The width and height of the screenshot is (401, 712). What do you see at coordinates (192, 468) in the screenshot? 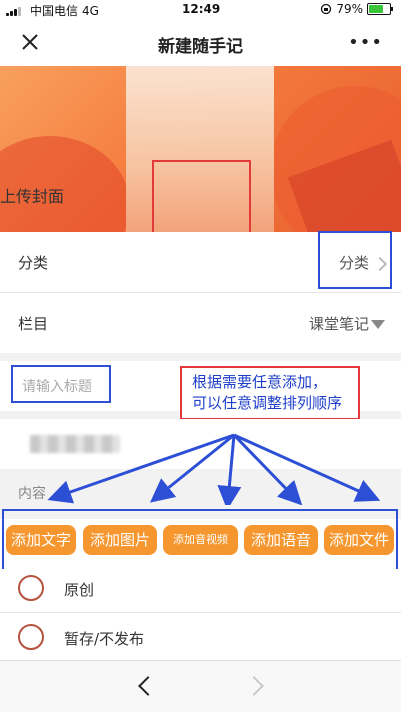
I see `arrow-to-add-image` at bounding box center [192, 468].